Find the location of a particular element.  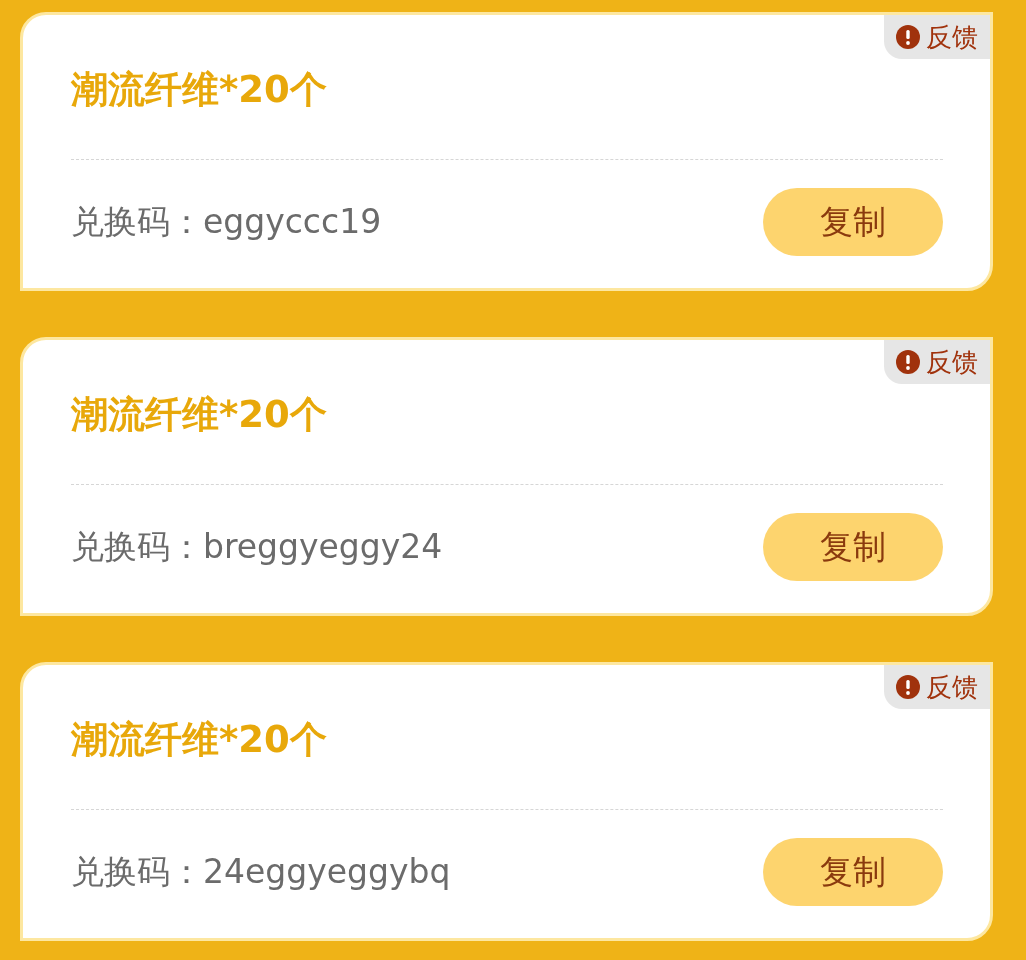

redeem-code: breggyeggy24 is located at coordinates (323, 547).